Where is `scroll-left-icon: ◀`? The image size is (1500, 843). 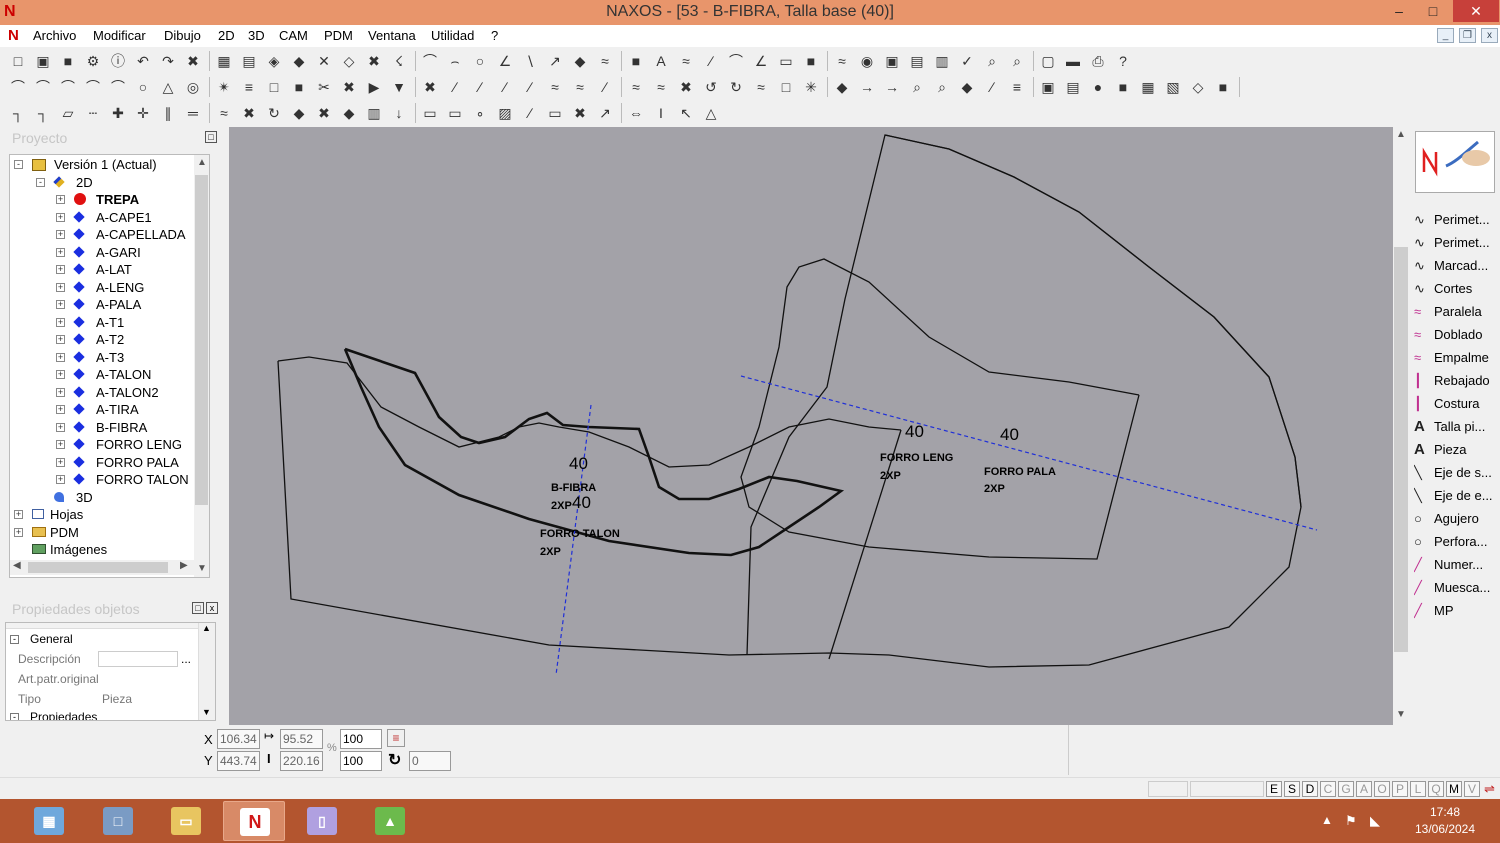
scroll-left-icon: ◀ is located at coordinates (17, 565).